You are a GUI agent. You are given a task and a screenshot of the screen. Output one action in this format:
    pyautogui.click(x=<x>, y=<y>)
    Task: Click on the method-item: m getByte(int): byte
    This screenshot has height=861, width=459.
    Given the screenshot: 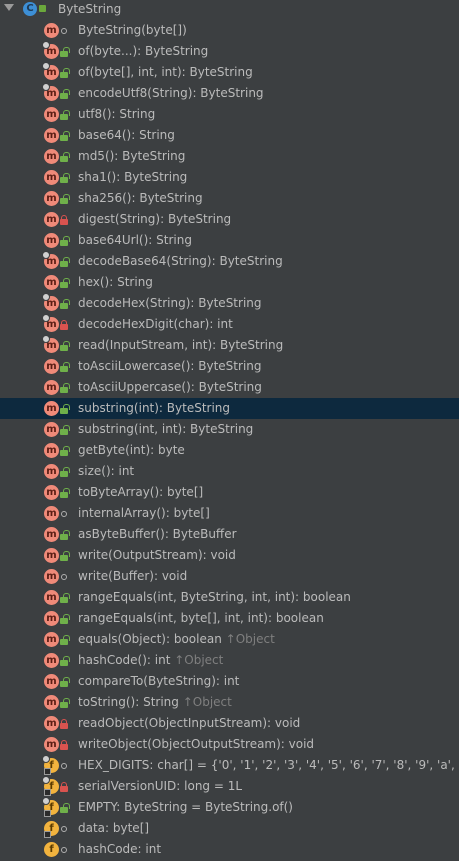 What is the action you would take?
    pyautogui.click(x=229, y=450)
    